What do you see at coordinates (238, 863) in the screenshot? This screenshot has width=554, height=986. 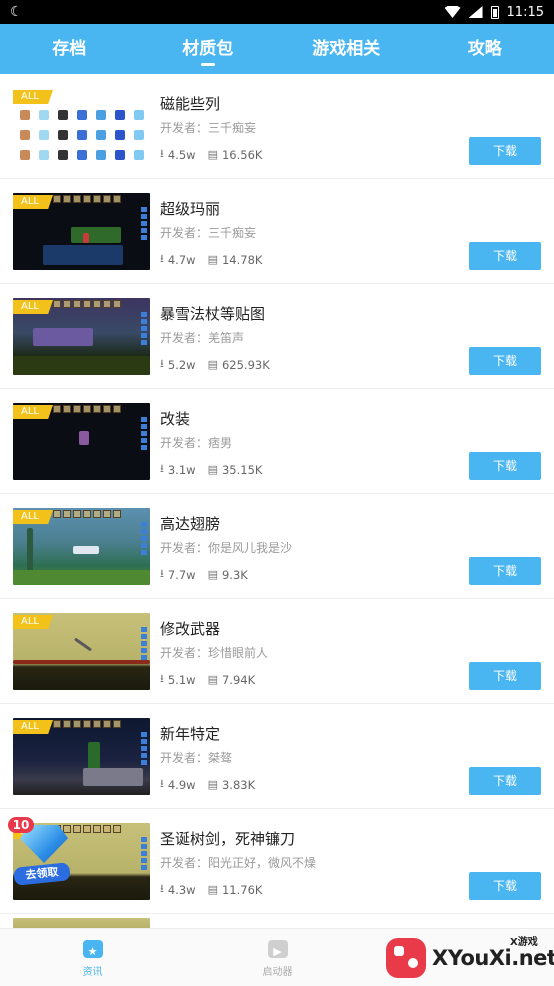 I see `item-developer: 开发者：阳光正好，微风不燥` at bounding box center [238, 863].